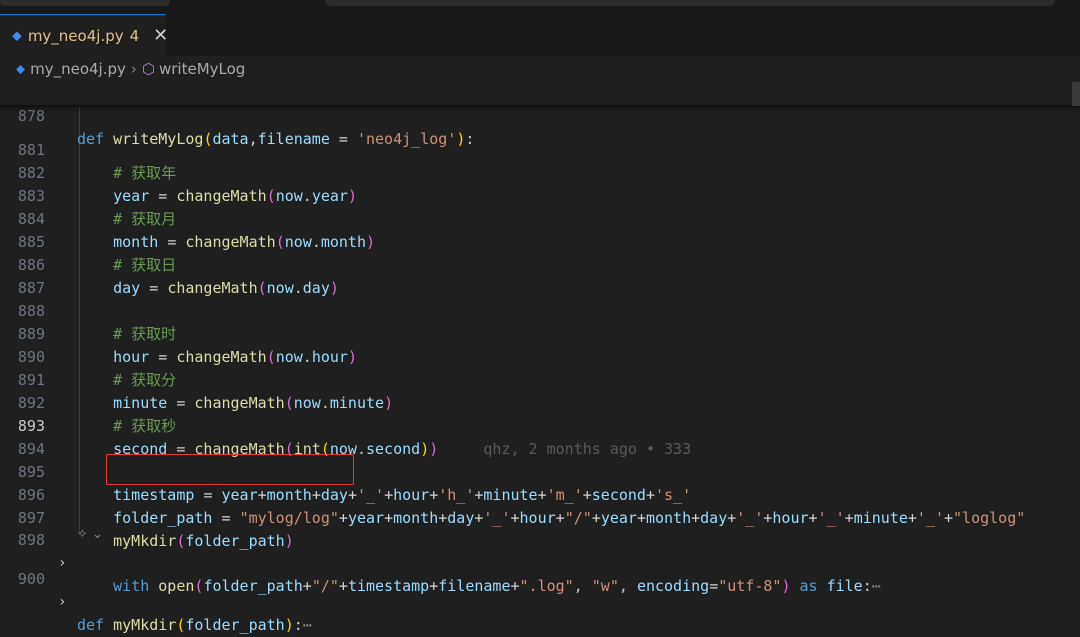 The height and width of the screenshot is (637, 1080). I want to click on code-line: 894, so click(31, 449).